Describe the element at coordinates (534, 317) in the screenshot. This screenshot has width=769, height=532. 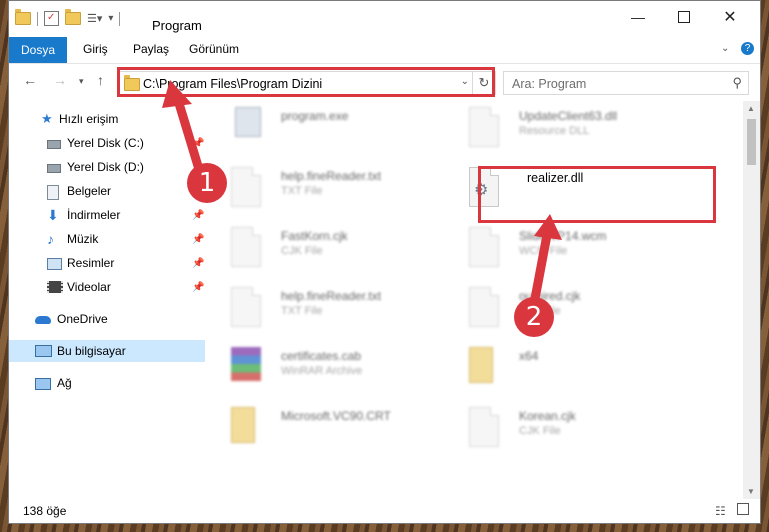
I see `step-badge-2: 2` at that location.